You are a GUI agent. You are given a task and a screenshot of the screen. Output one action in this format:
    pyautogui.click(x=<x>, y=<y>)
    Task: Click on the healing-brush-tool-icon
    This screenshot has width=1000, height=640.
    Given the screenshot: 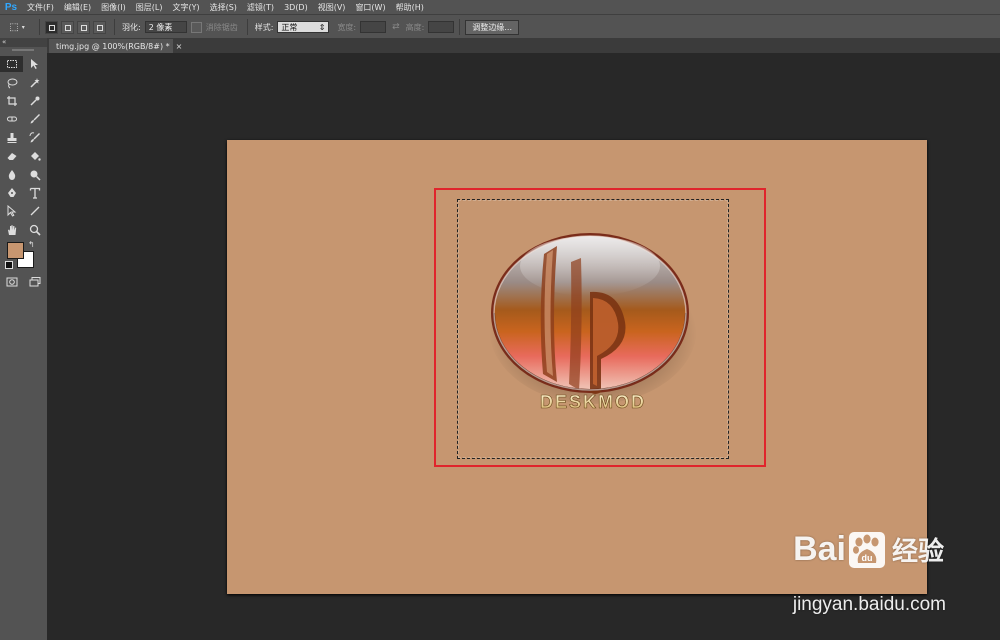 What is the action you would take?
    pyautogui.click(x=11, y=119)
    